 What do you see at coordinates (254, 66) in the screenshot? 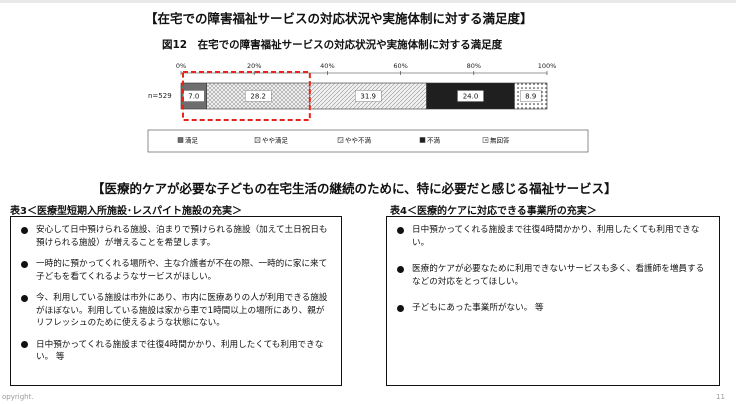
I see `x-tick-label: 20%` at bounding box center [254, 66].